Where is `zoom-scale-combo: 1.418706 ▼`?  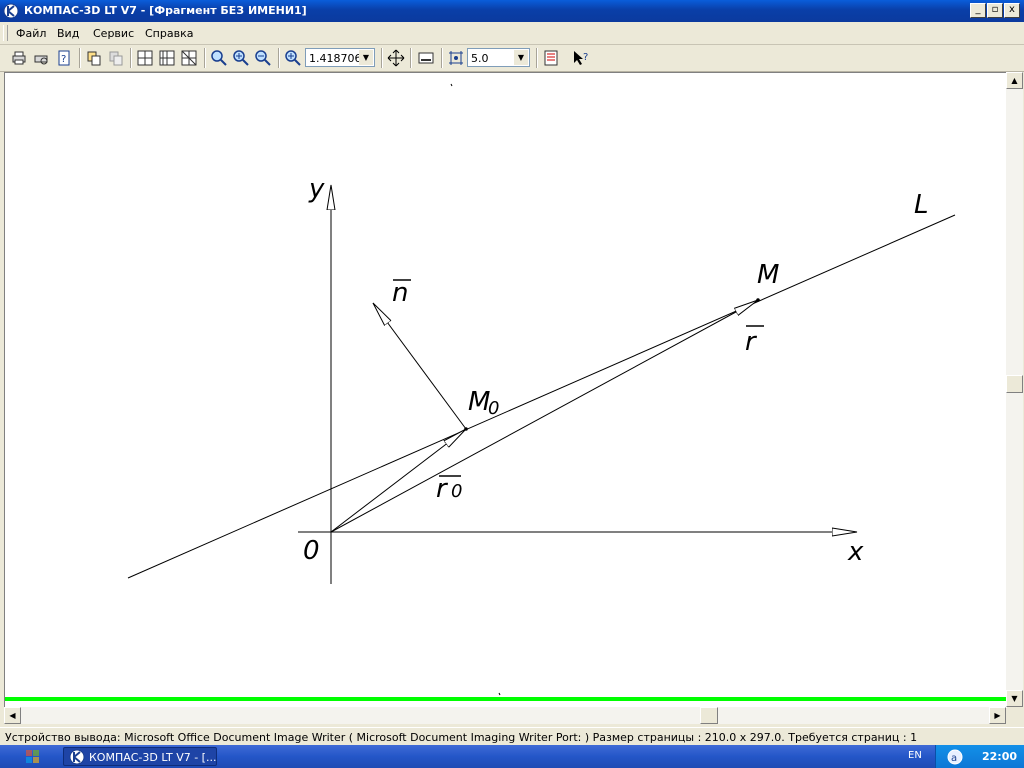 zoom-scale-combo: 1.418706 ▼ is located at coordinates (340, 57).